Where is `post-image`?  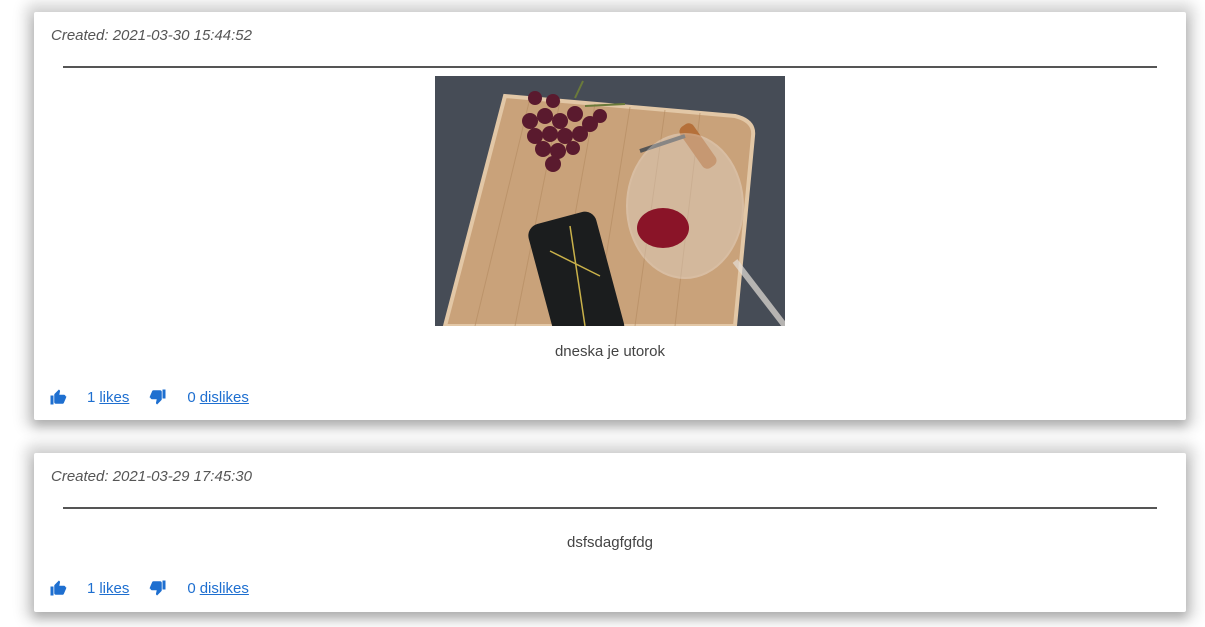
post-image is located at coordinates (610, 201).